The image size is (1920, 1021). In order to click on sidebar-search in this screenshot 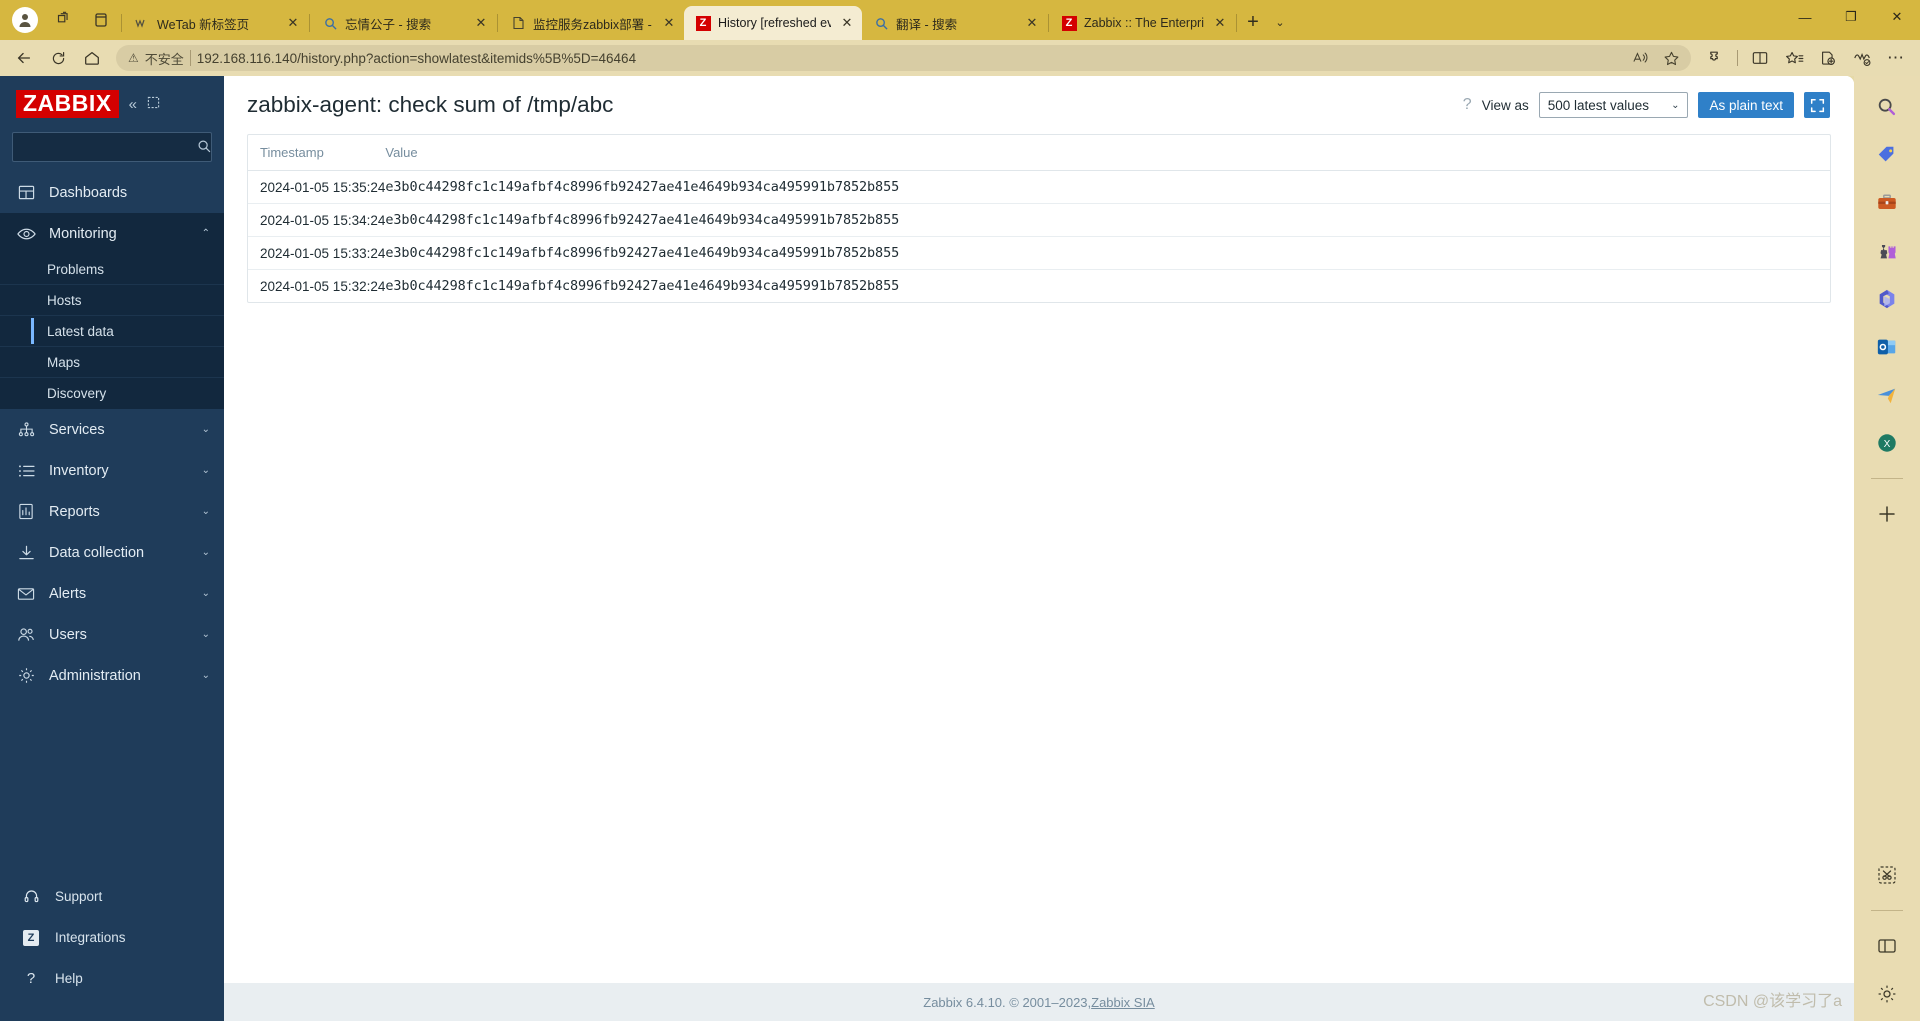, I will do `click(112, 147)`.